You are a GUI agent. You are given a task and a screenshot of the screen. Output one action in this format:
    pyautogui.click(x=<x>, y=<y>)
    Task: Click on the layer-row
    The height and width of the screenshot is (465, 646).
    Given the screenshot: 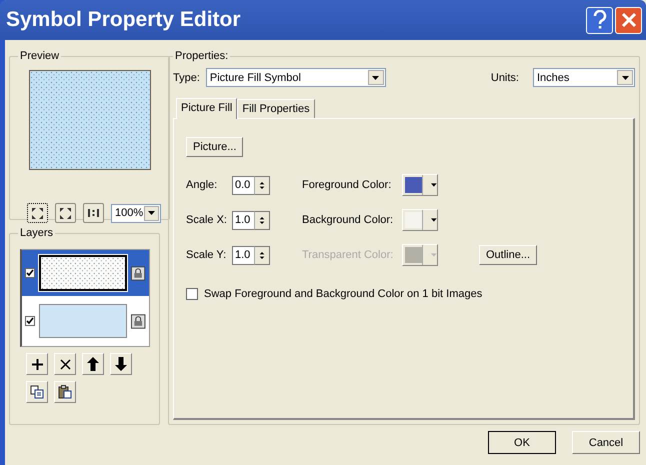 What is the action you would take?
    pyautogui.click(x=85, y=273)
    